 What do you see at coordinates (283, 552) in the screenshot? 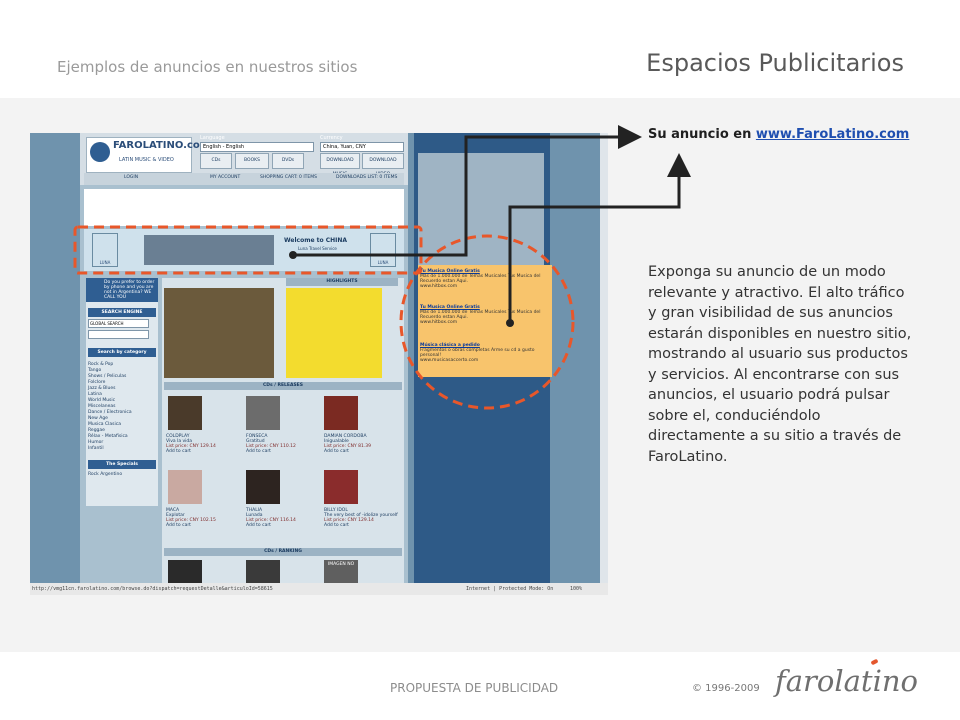
I see `tab-ranking: CDs / RANKING` at bounding box center [283, 552].